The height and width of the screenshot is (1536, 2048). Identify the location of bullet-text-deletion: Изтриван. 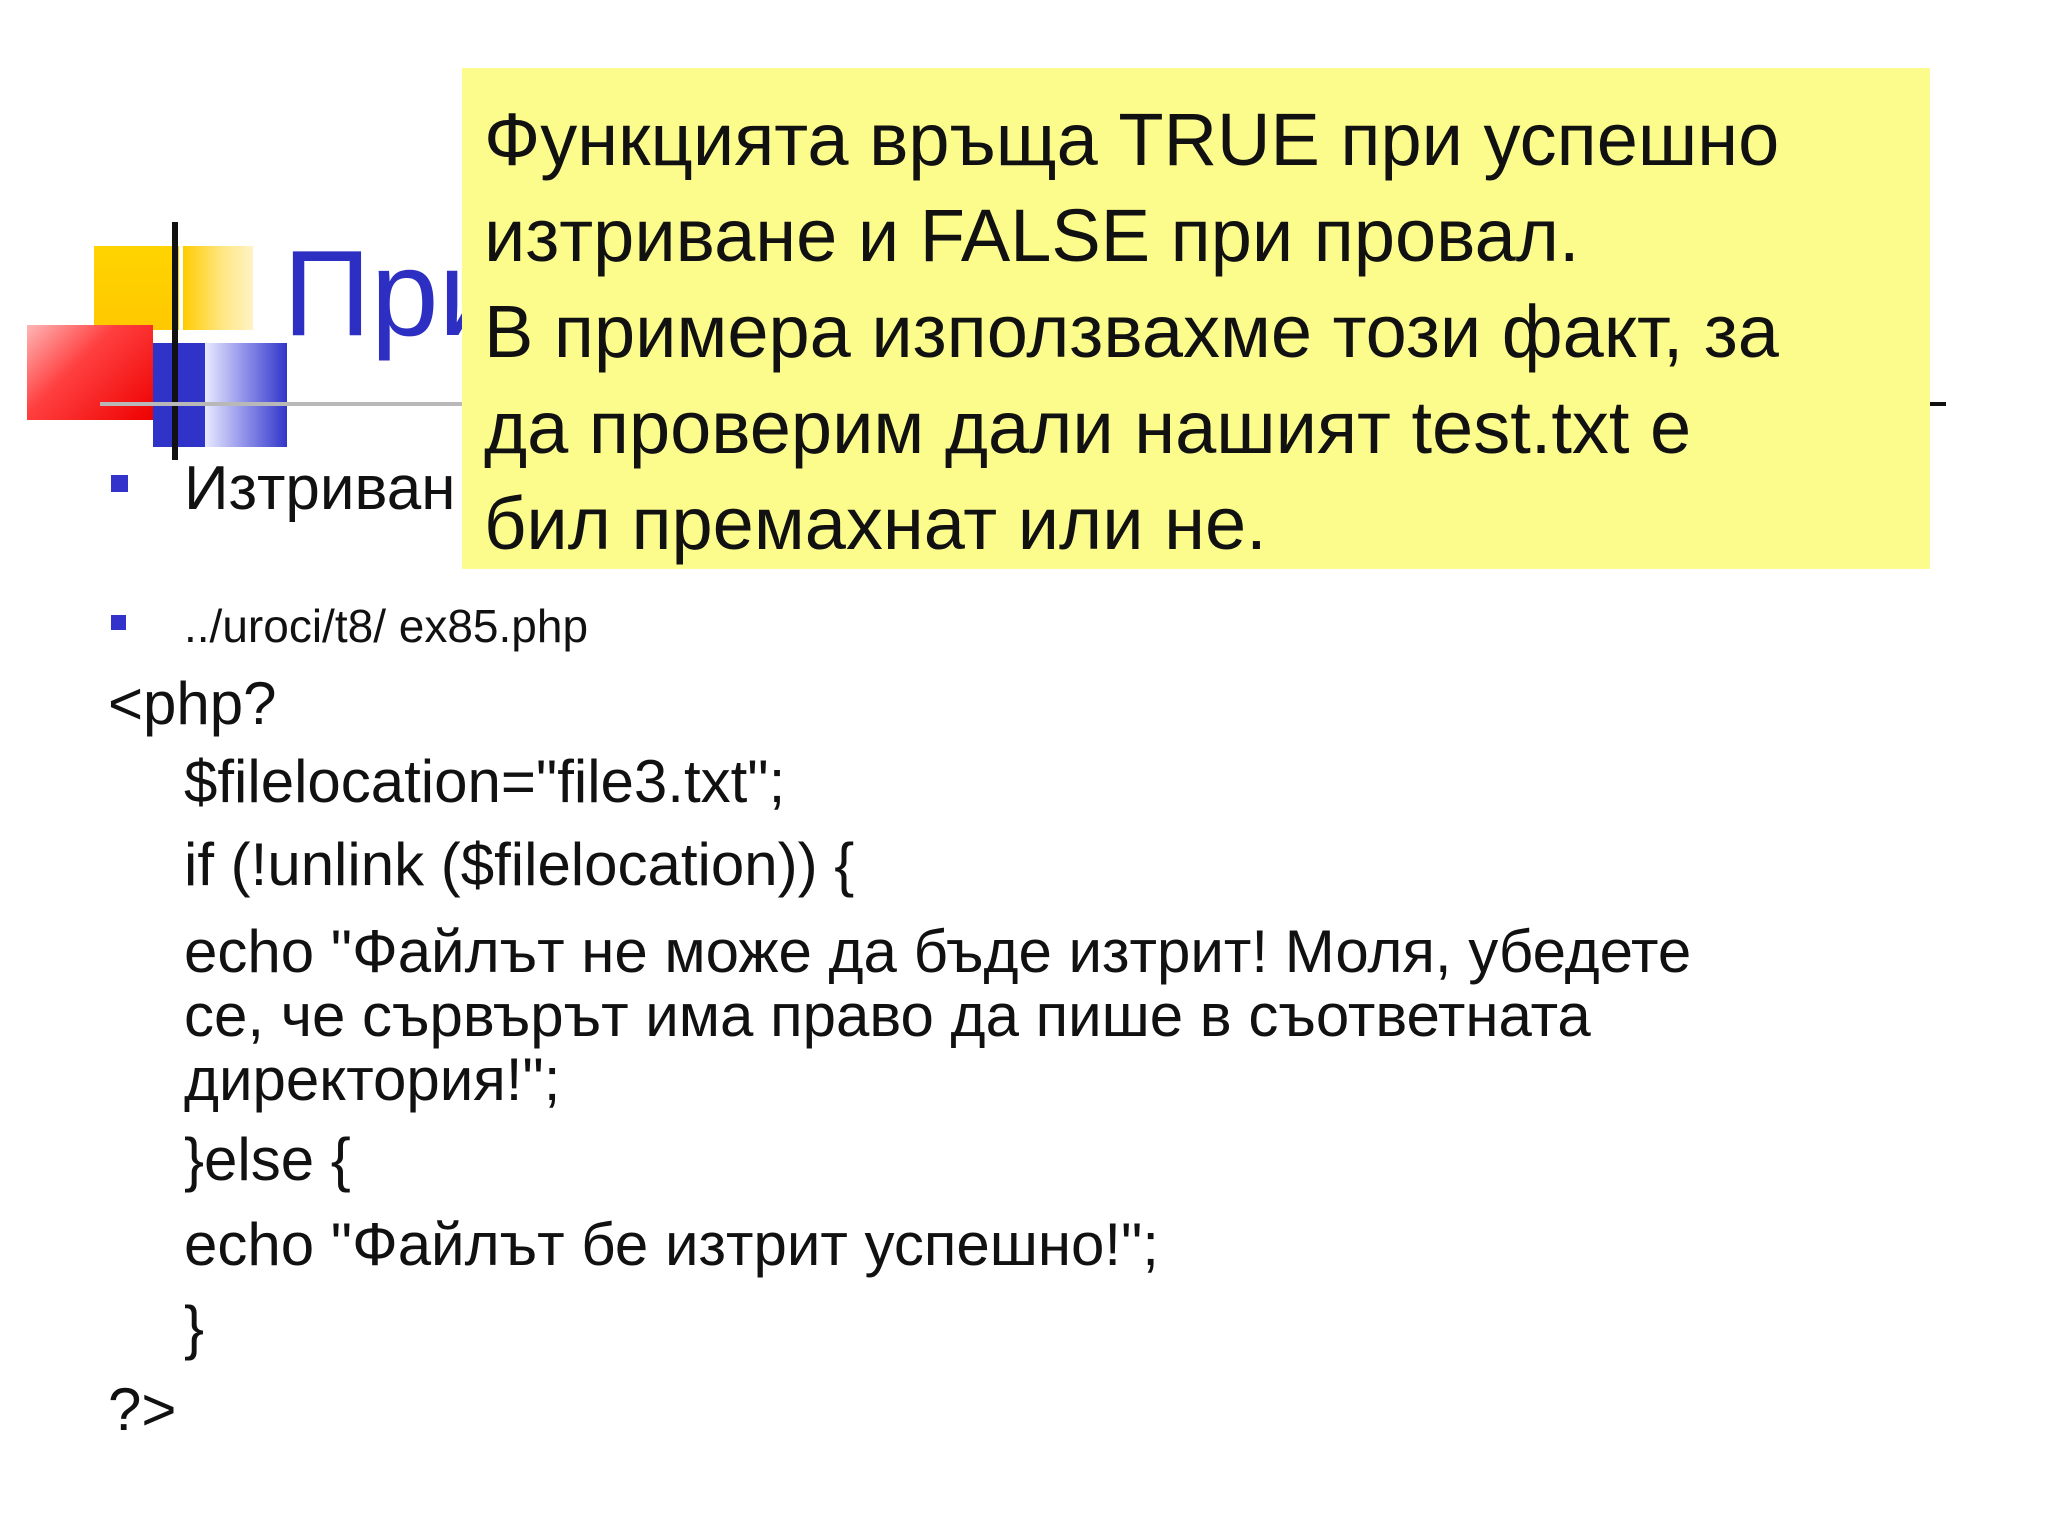
(320, 488).